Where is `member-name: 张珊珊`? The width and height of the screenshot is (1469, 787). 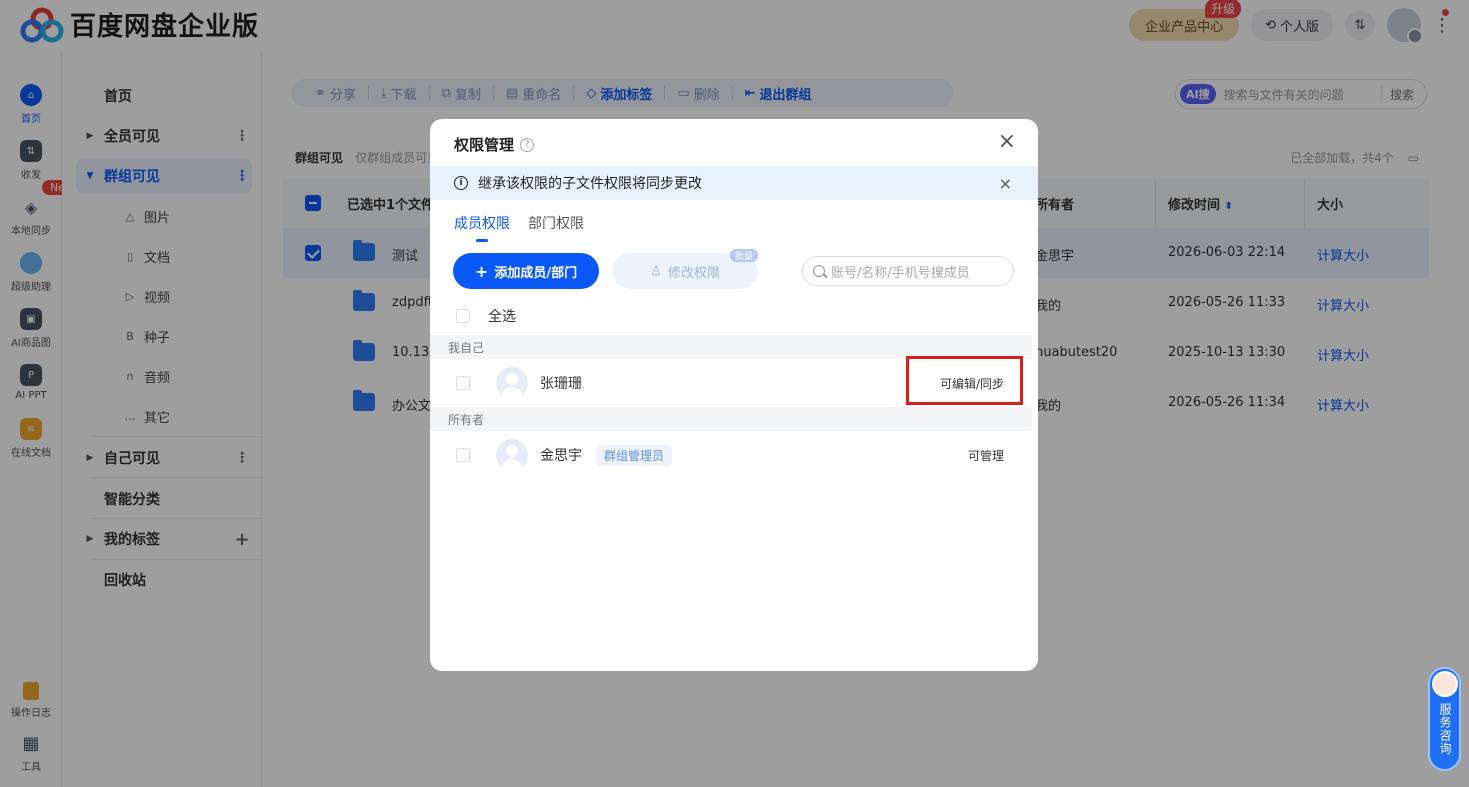 member-name: 张珊珊 is located at coordinates (561, 384).